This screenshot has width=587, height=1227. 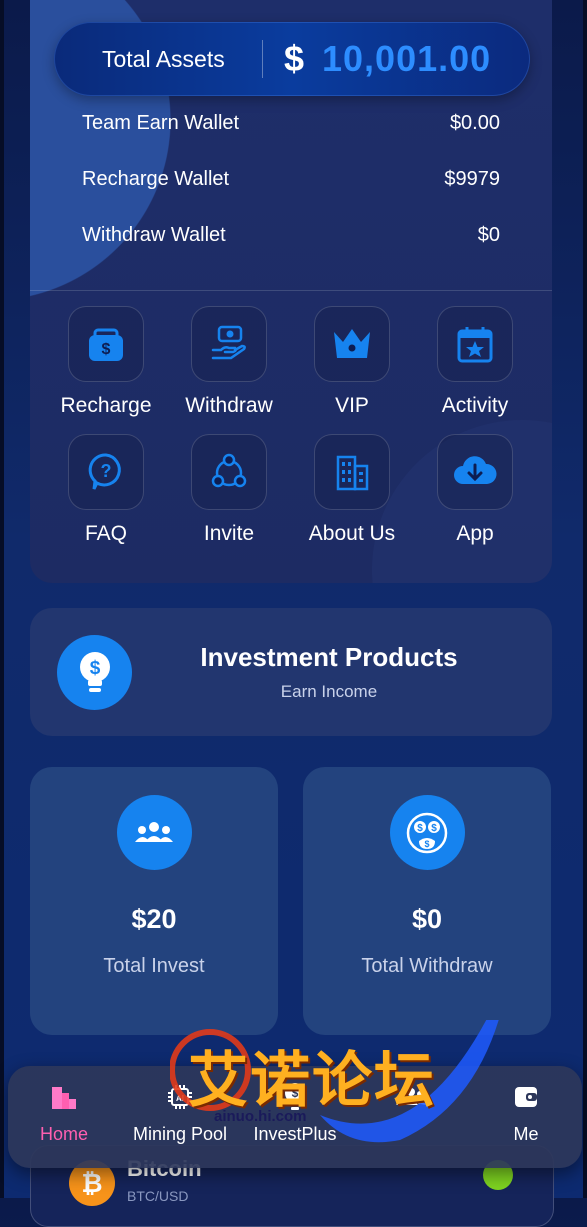 I want to click on calendar-star-icon, so click(x=475, y=345).